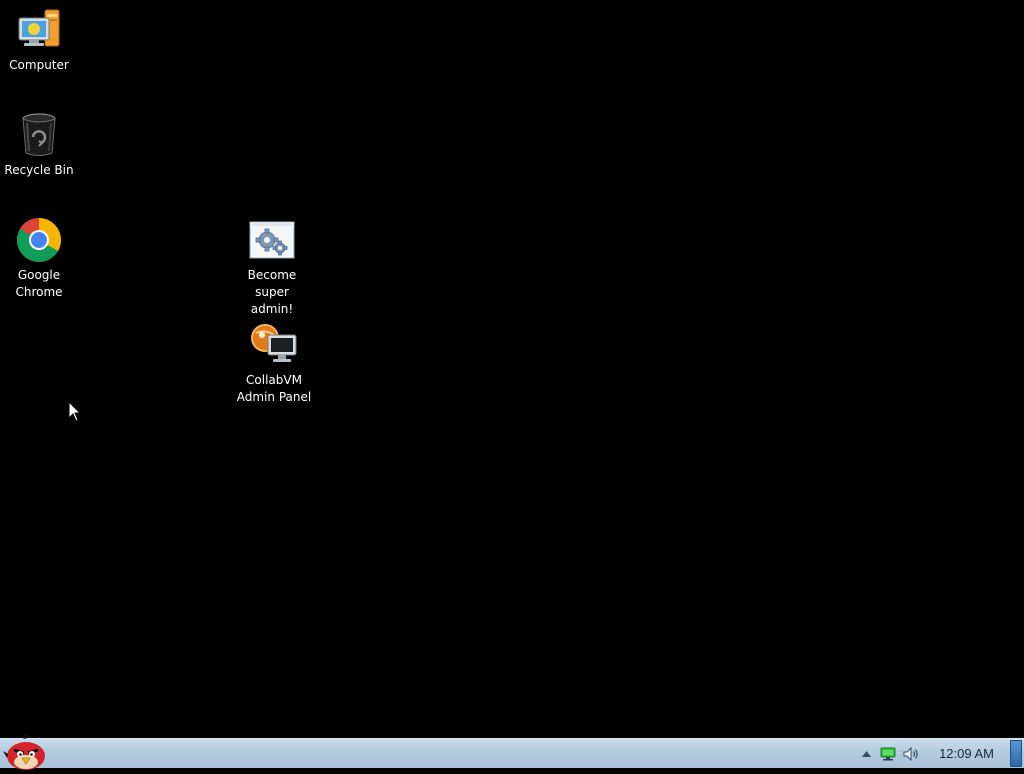  Describe the element at coordinates (39, 65) in the screenshot. I see `desktop-icon-label: Computer` at that location.